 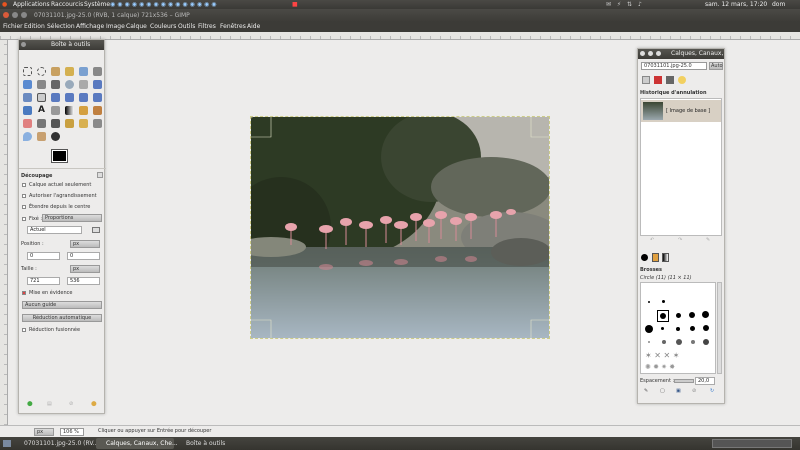 What do you see at coordinates (680, 240) in the screenshot?
I see `redo-icon: ↷` at bounding box center [680, 240].